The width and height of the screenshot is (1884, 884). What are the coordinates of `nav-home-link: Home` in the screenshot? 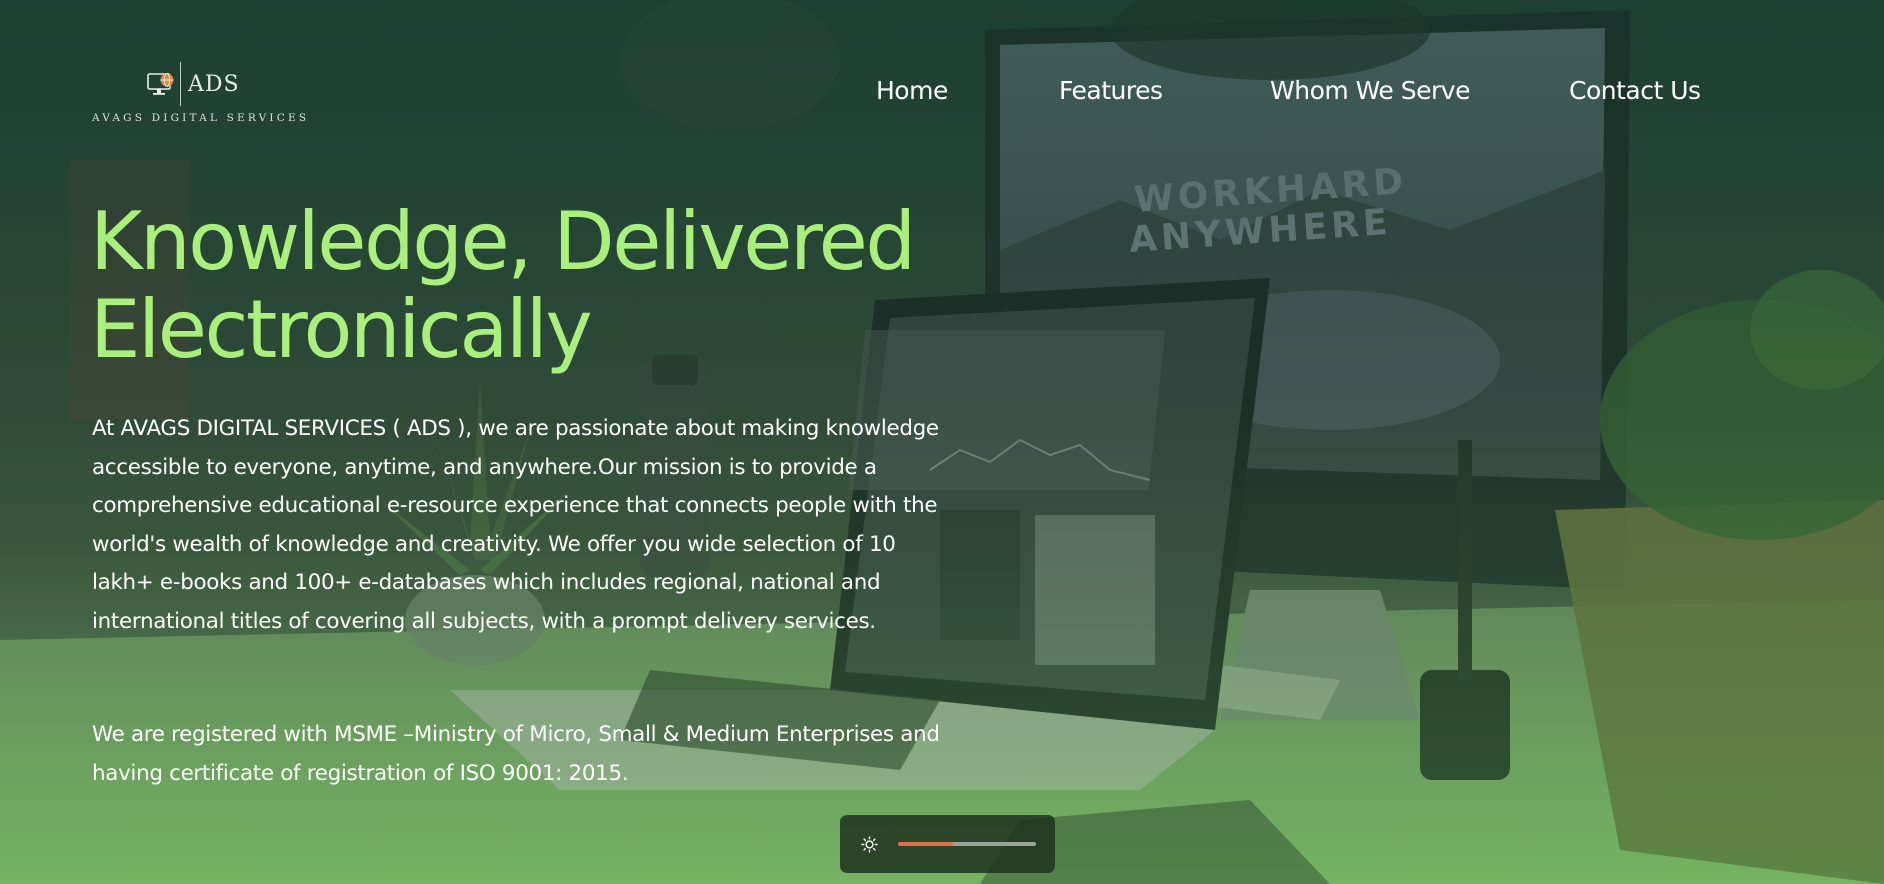 It's located at (912, 90).